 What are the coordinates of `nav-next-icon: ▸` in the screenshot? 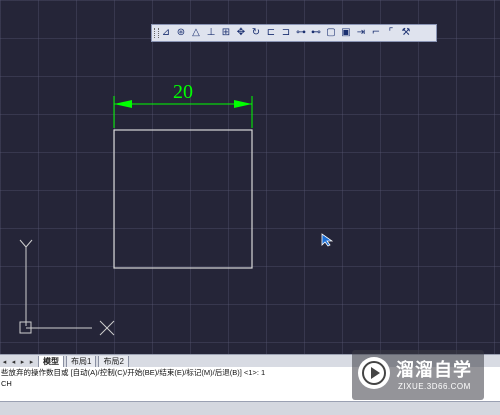 It's located at (22, 362).